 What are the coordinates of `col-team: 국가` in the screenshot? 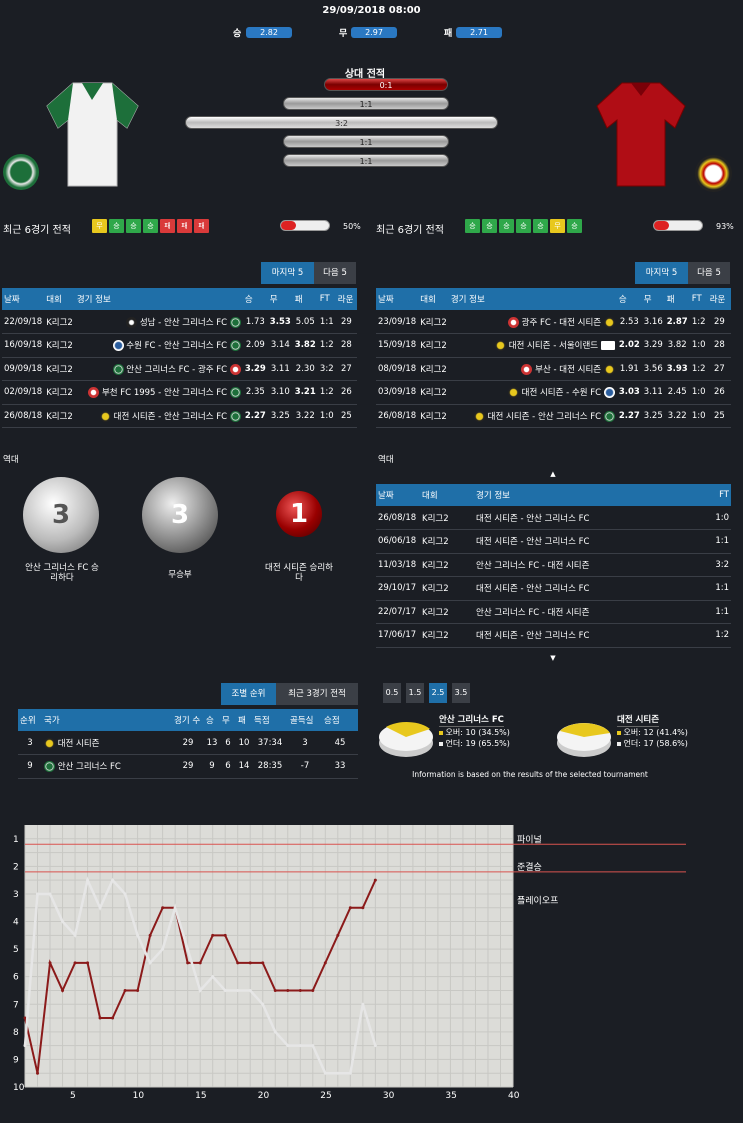 It's located at (107, 720).